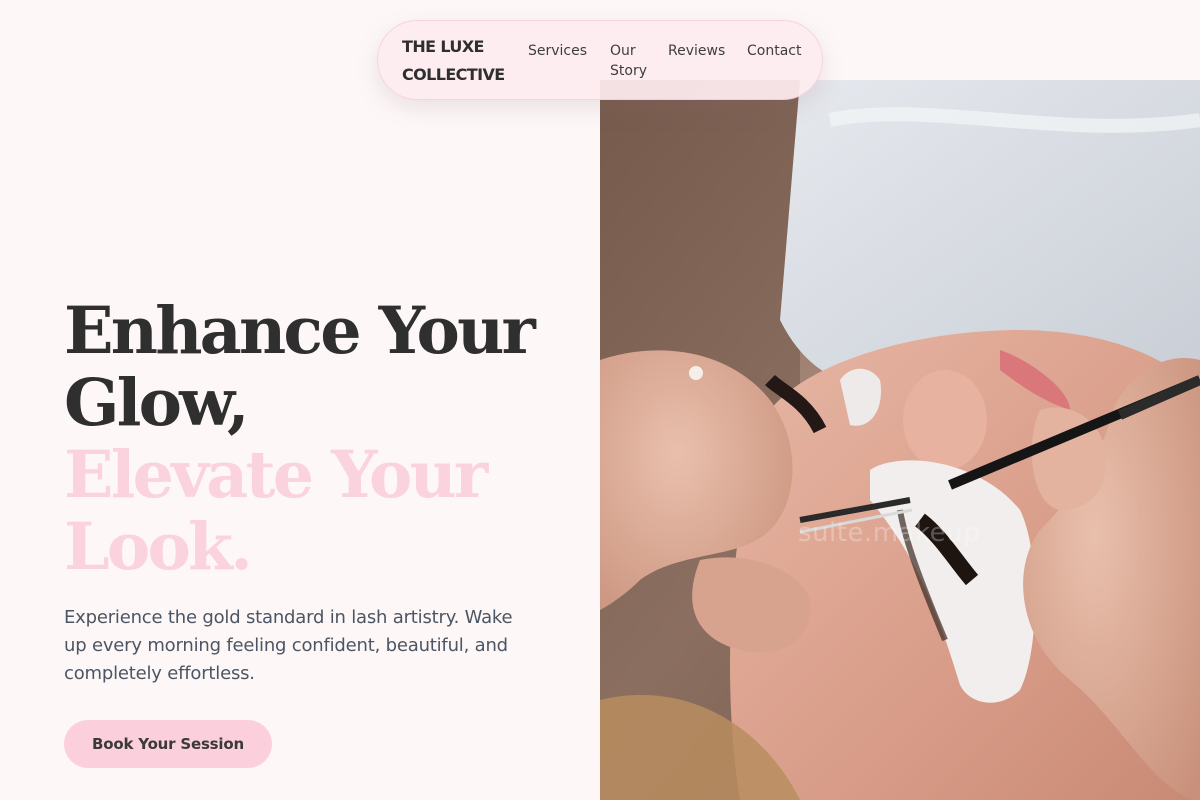  What do you see at coordinates (632, 61) in the screenshot?
I see `nav-link-our-story: Our Story` at bounding box center [632, 61].